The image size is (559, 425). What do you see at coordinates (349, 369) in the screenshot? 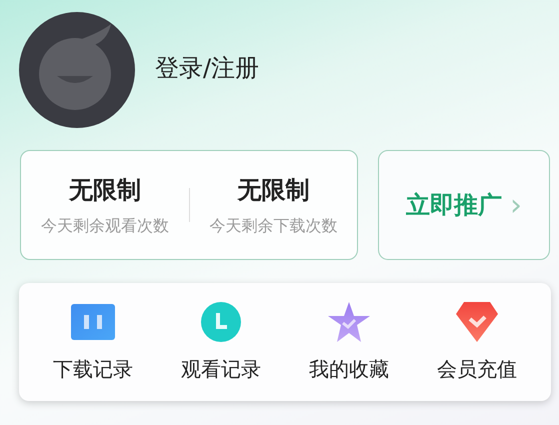
I see `menu-item: 我的收藏` at bounding box center [349, 369].